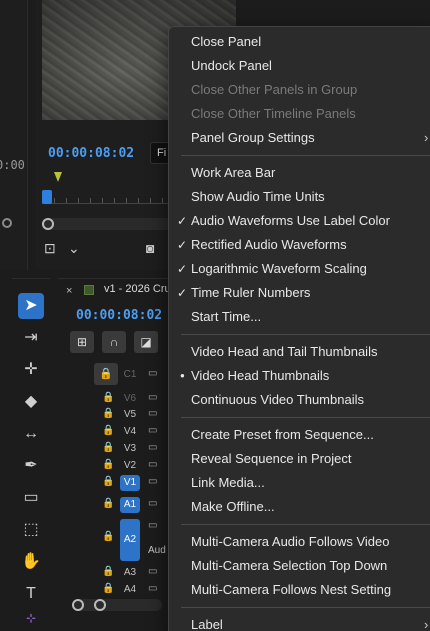  I want to click on menu-item-video-head-and-tail-thumbnails: Video Head and Tail Thumbnails, so click(299, 352).